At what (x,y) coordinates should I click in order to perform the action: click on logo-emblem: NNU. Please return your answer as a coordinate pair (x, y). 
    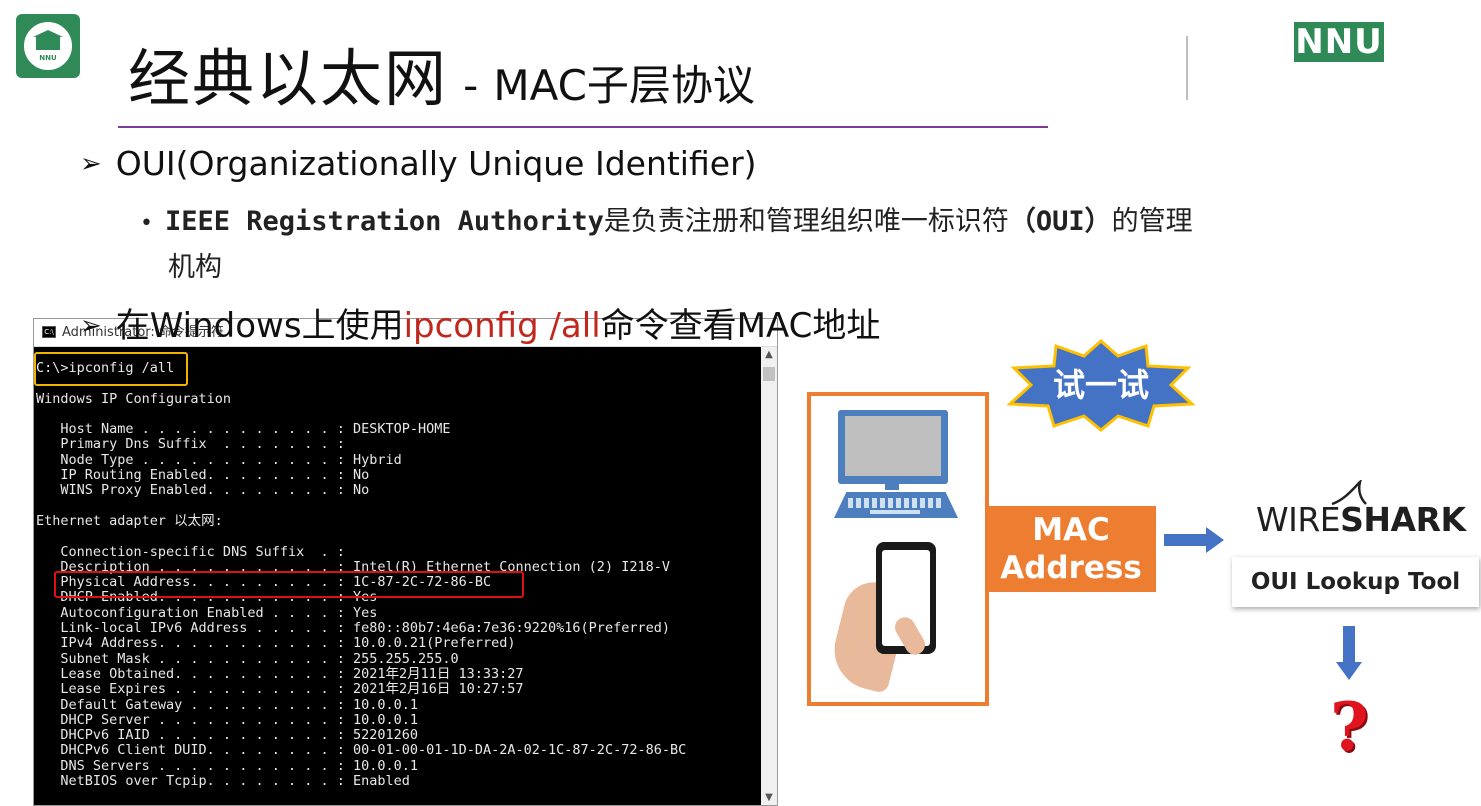
    Looking at the image, I should click on (48, 46).